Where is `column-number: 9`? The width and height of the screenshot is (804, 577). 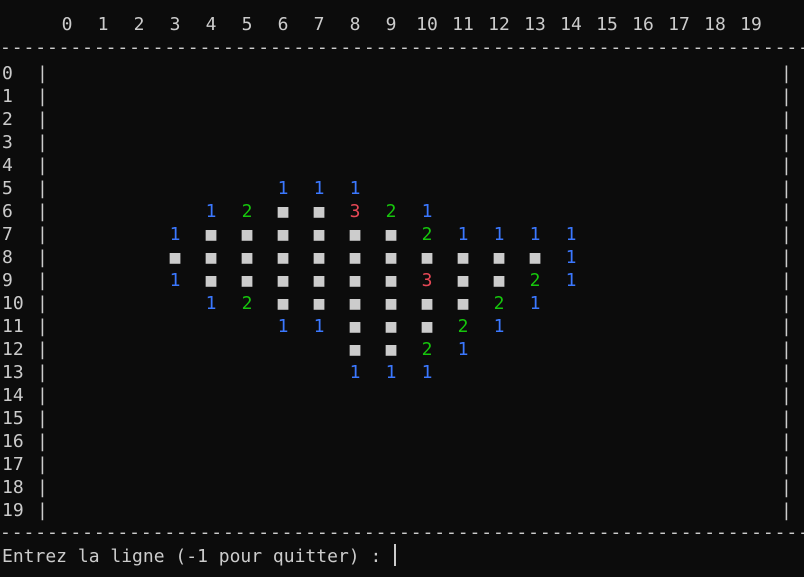 column-number: 9 is located at coordinates (391, 24).